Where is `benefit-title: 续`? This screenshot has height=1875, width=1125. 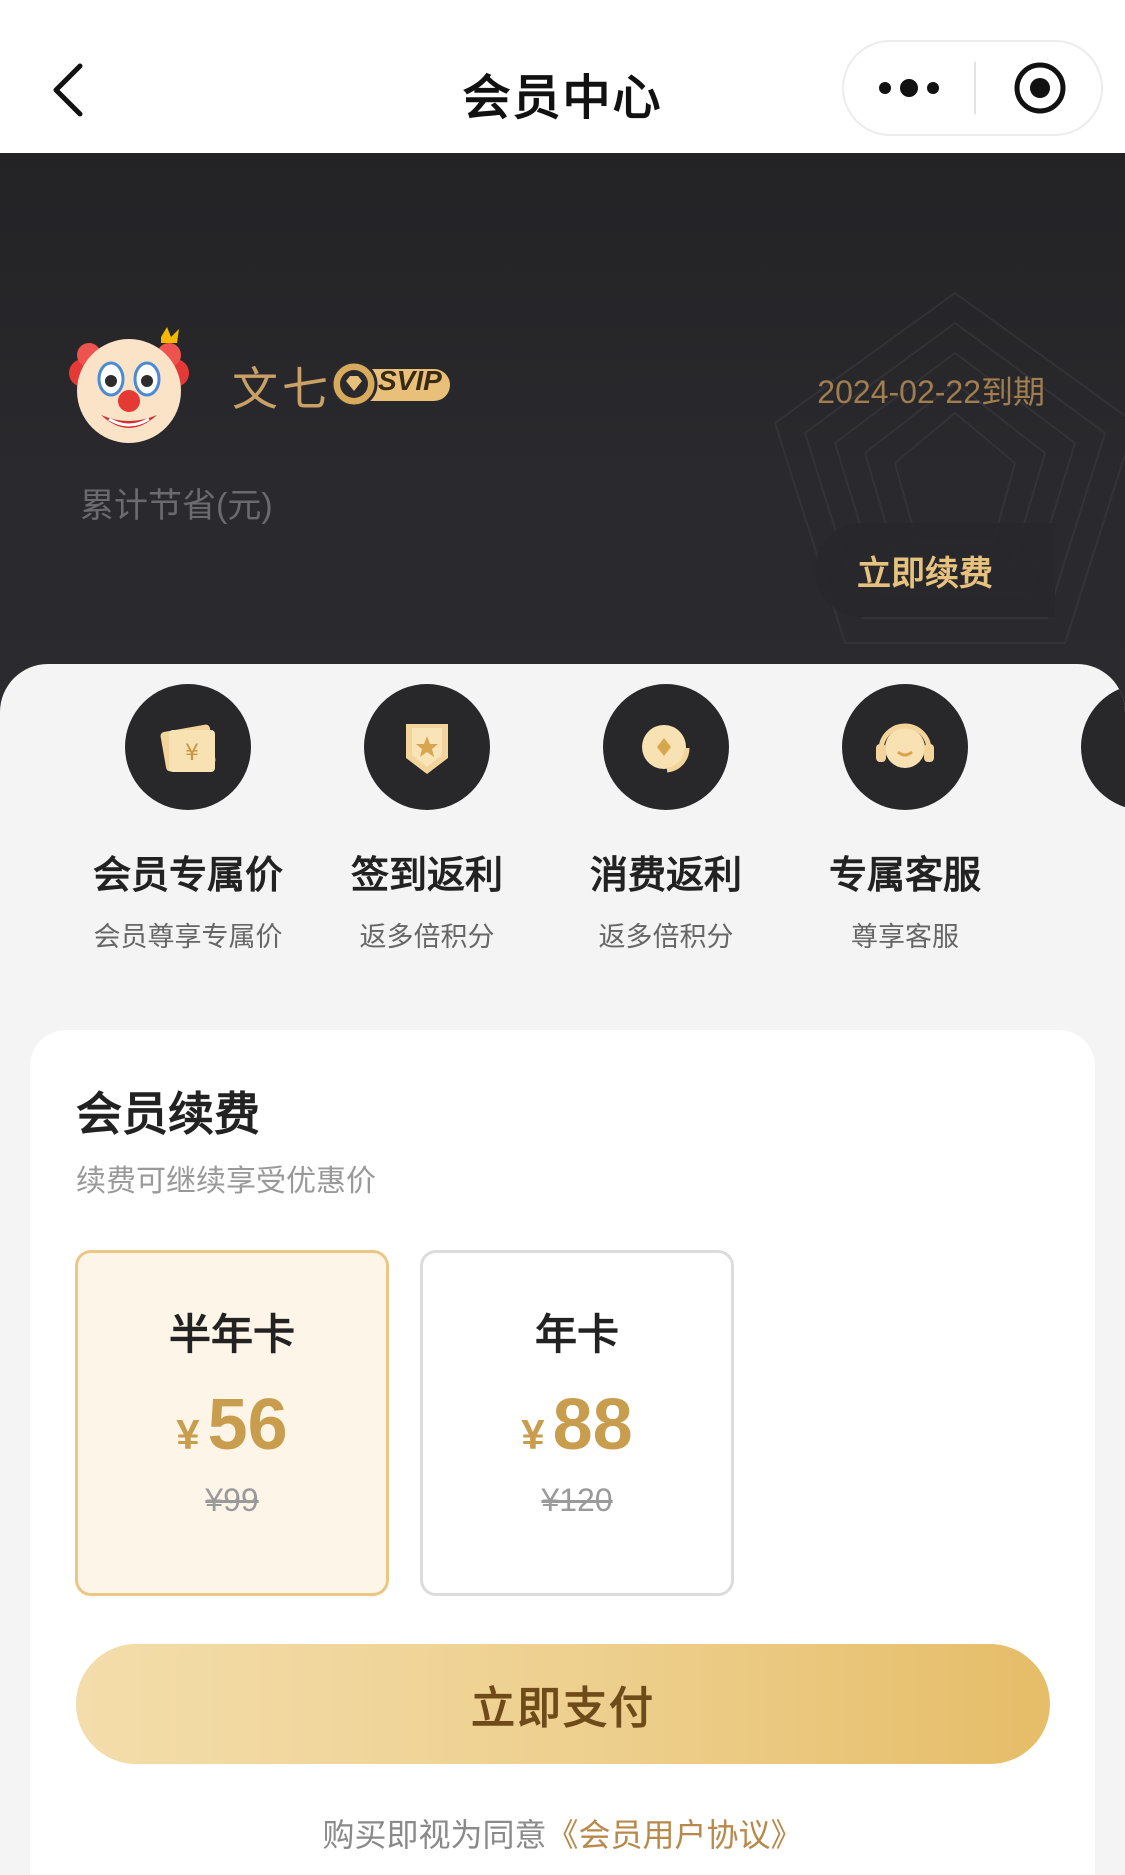
benefit-title: 续 is located at coordinates (1079, 871).